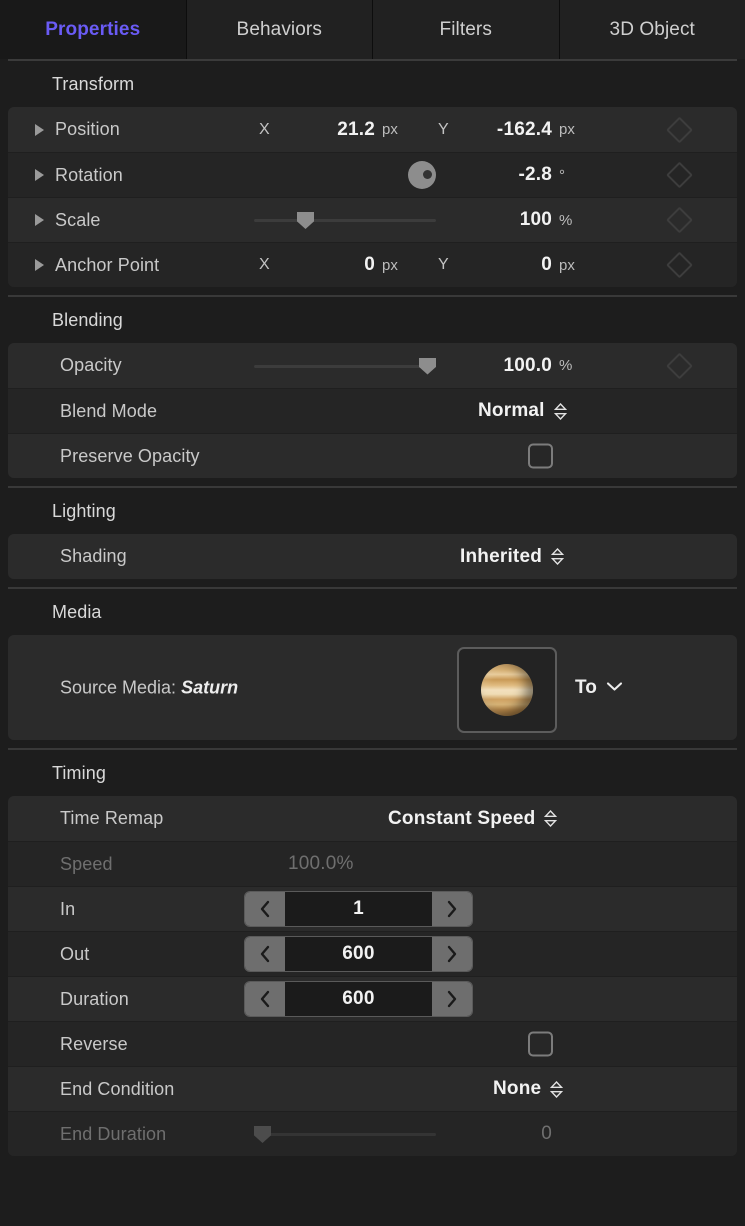  I want to click on inspector-tab-bar: Properties Behaviors Filters 3D Object, so click(372, 29).